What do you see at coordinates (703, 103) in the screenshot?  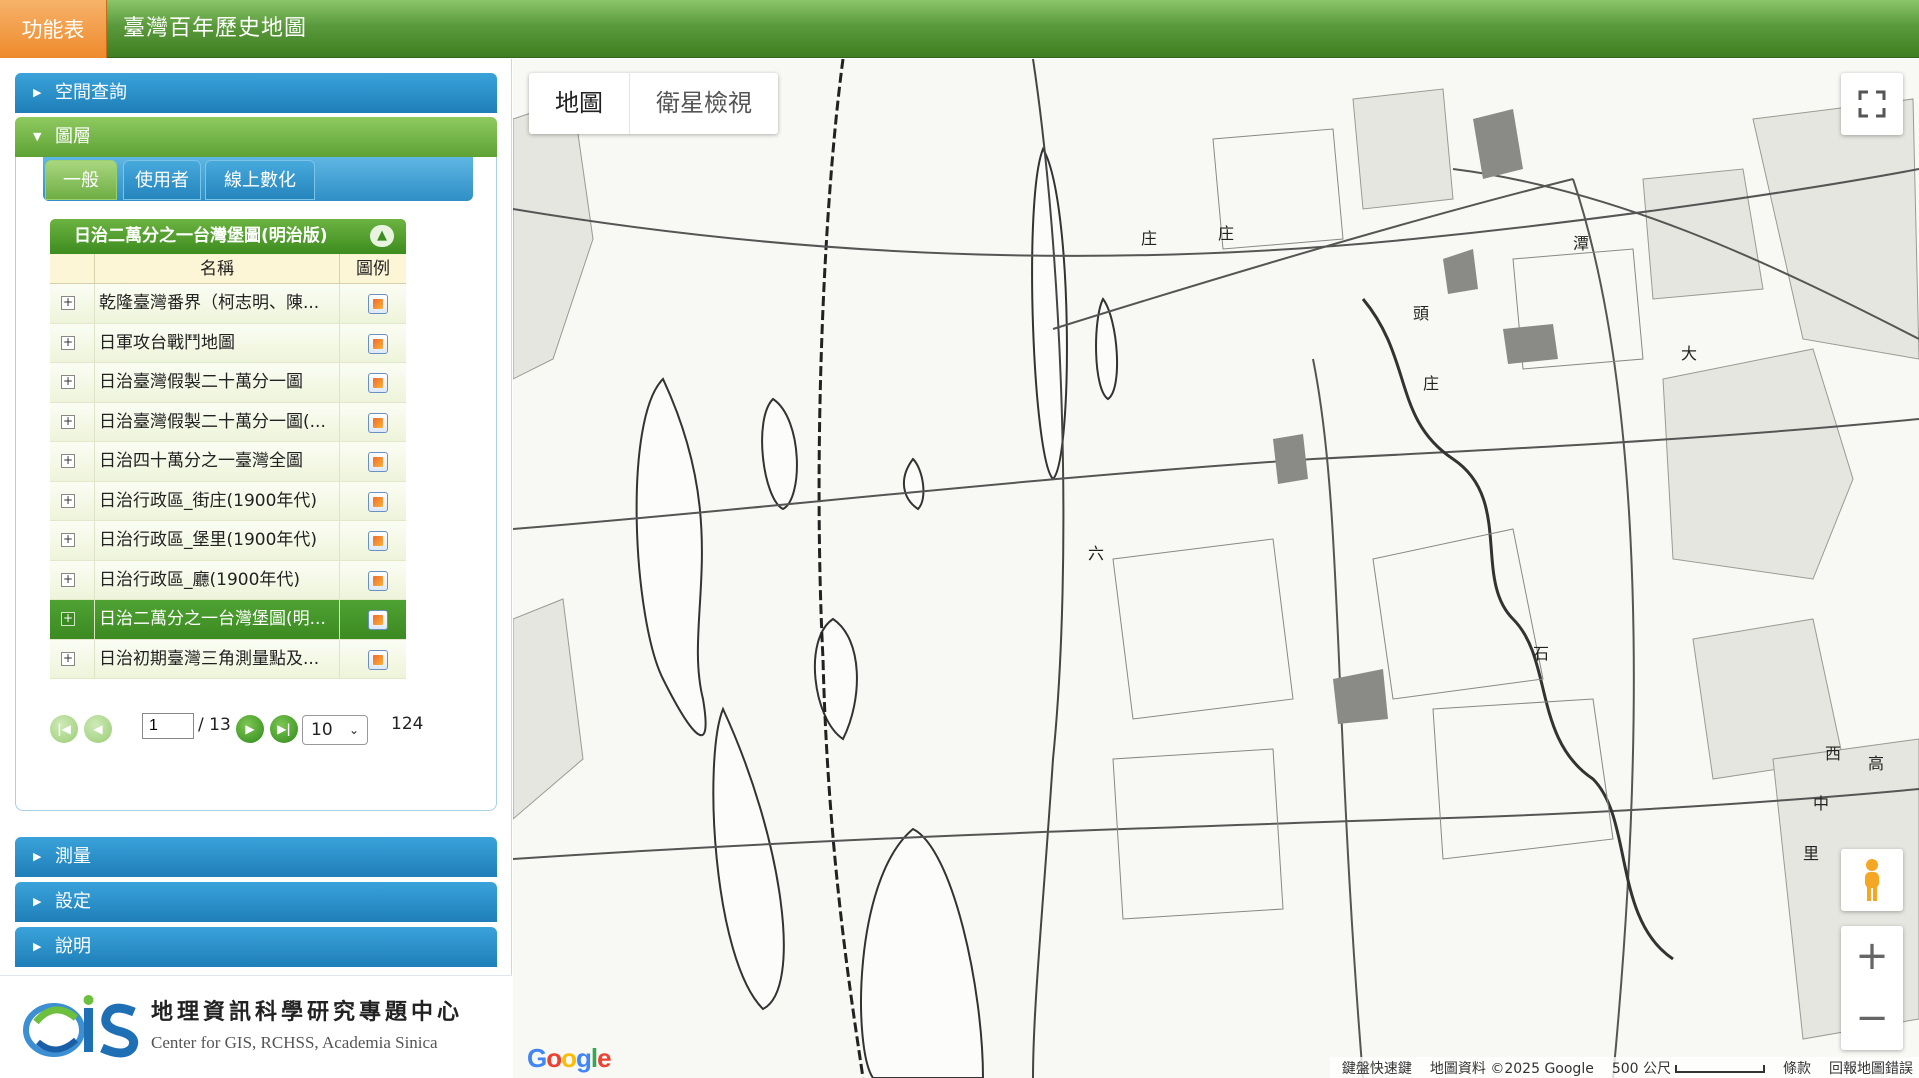 I see `map-type-satellite-button: 衛星檢視` at bounding box center [703, 103].